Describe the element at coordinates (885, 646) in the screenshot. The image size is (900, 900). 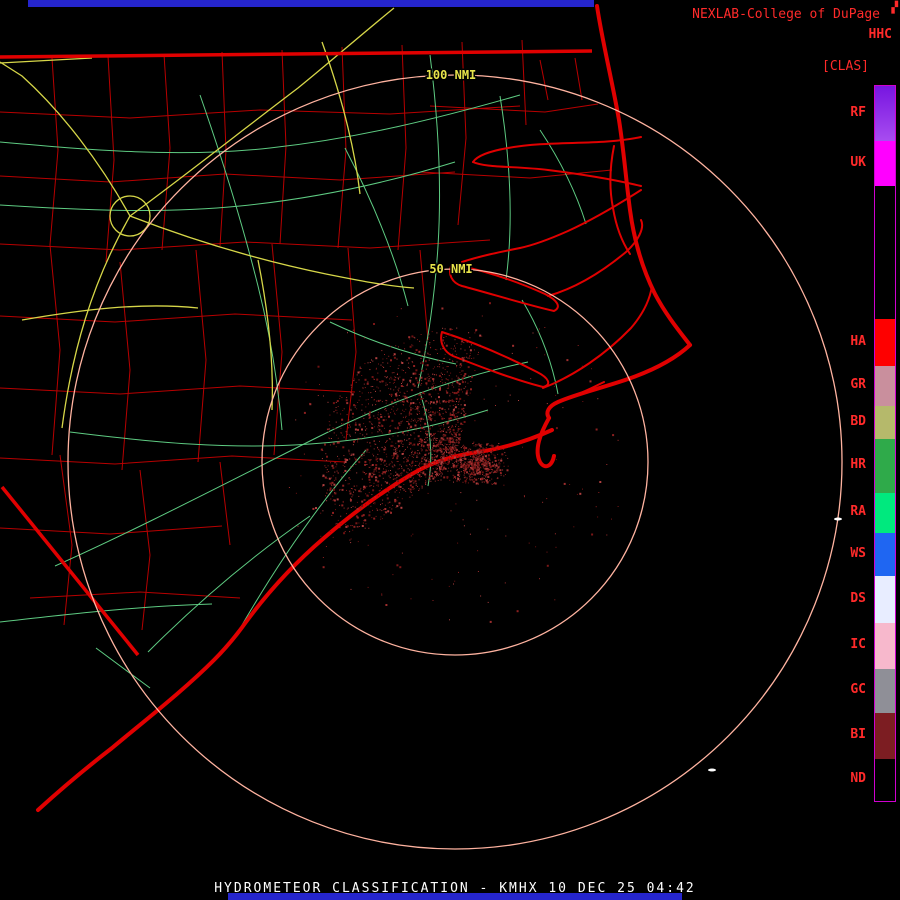
I see `legend-swatch-ic` at that location.